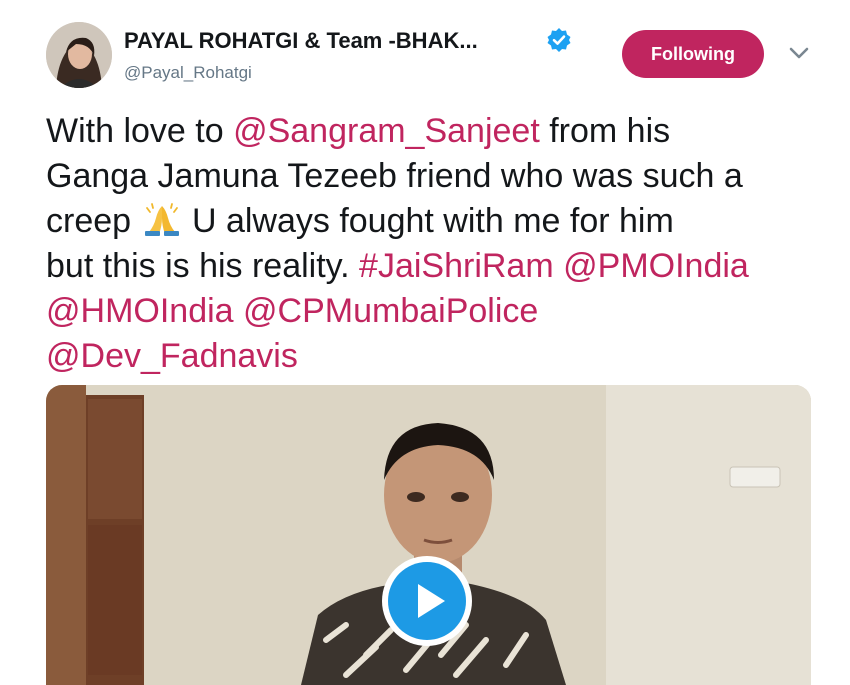 The image size is (850, 685). Describe the element at coordinates (140, 131) in the screenshot. I see `tweet-text-segment: With love to` at that location.